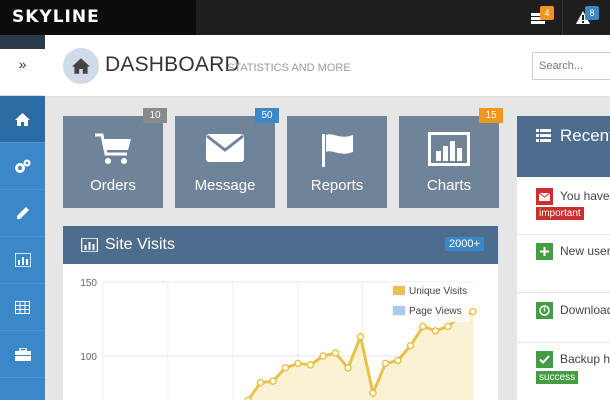 The height and width of the screenshot is (400, 610). Describe the element at coordinates (560, 213) in the screenshot. I see `status-badge: important` at that location.